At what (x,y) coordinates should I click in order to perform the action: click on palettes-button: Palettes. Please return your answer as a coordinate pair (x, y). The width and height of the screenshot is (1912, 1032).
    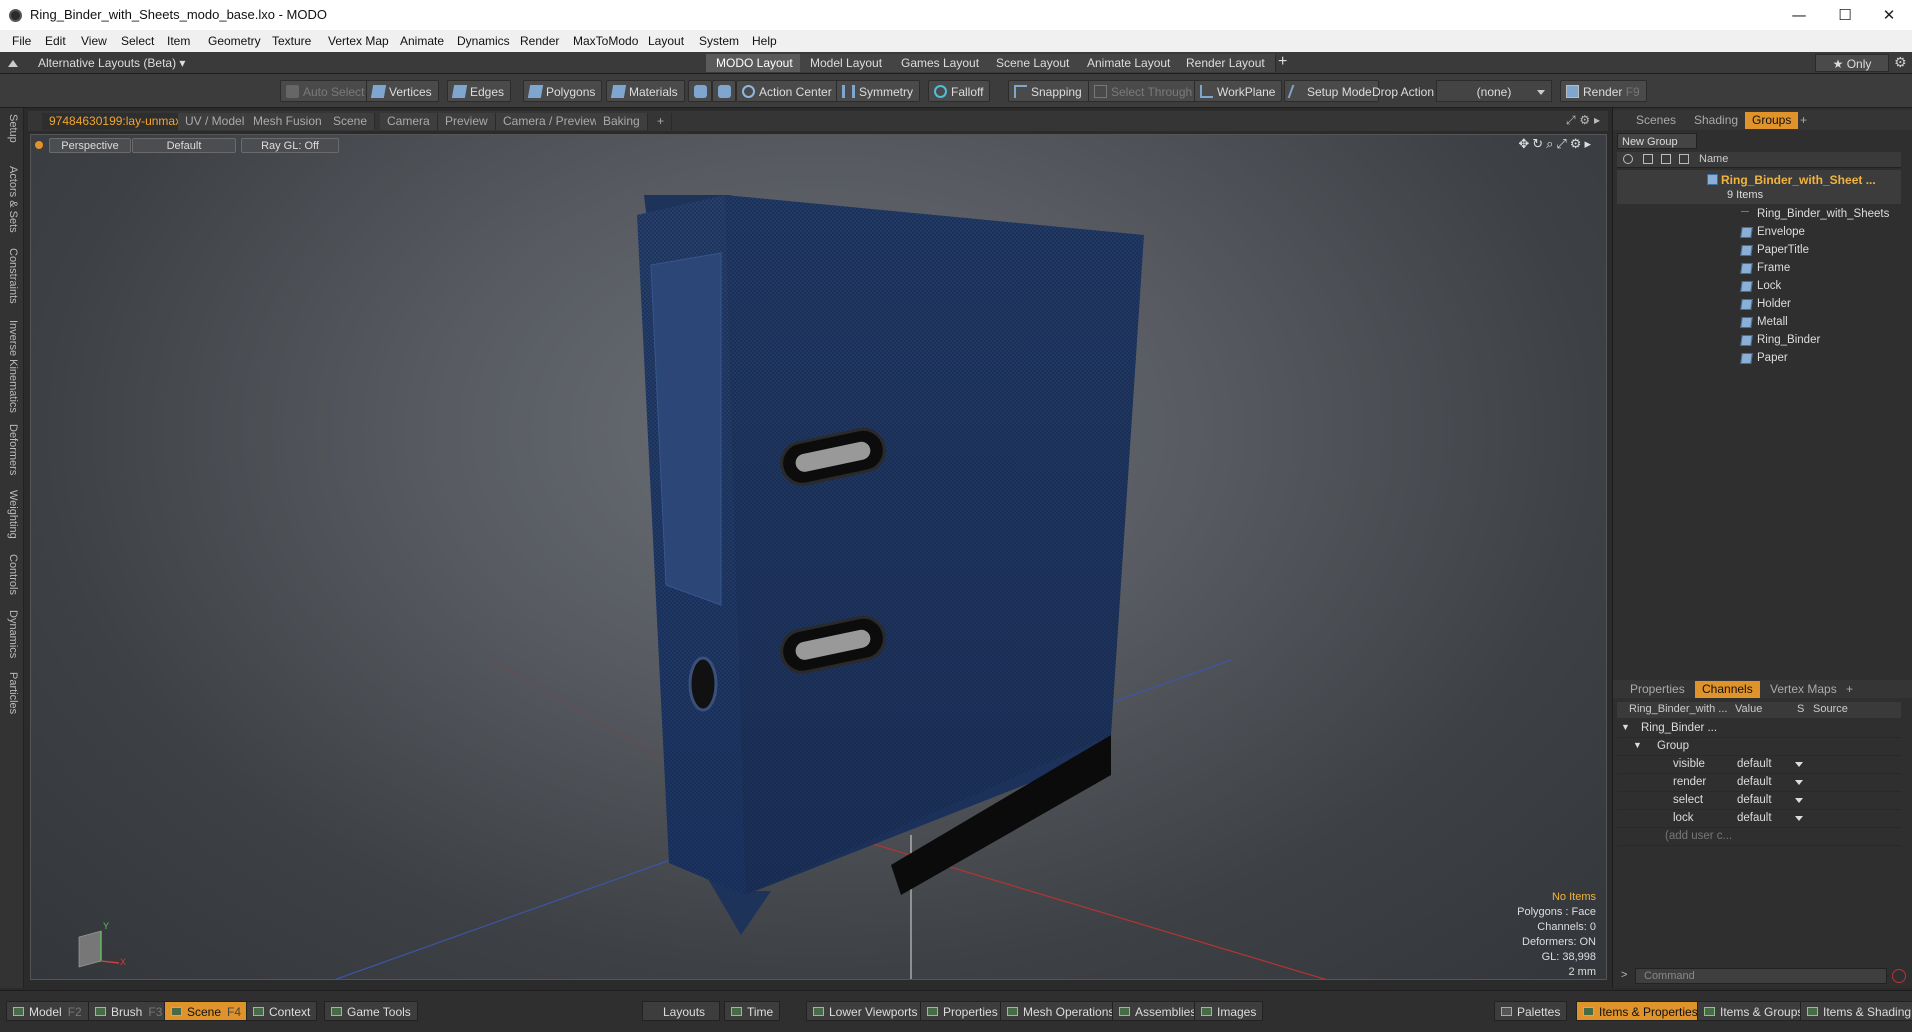
    Looking at the image, I should click on (1531, 1011).